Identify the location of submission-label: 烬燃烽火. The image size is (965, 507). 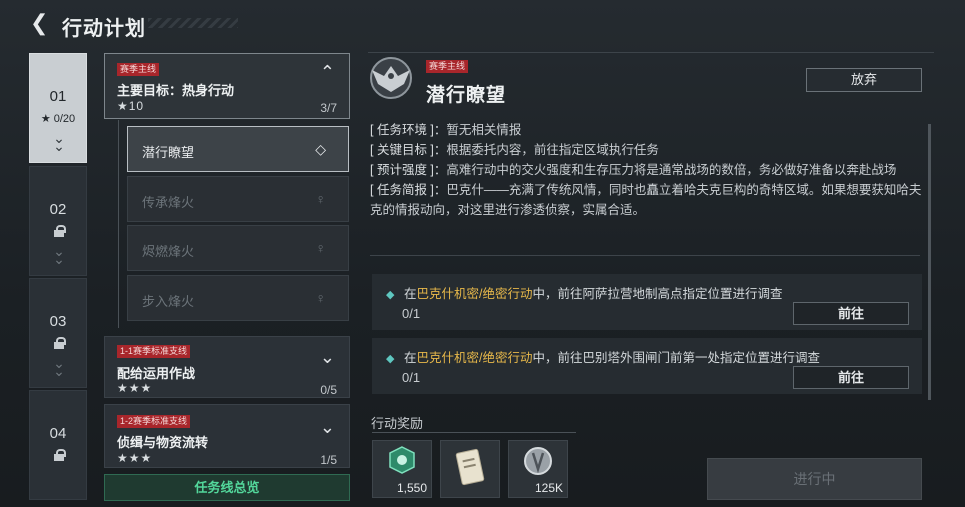
(168, 251).